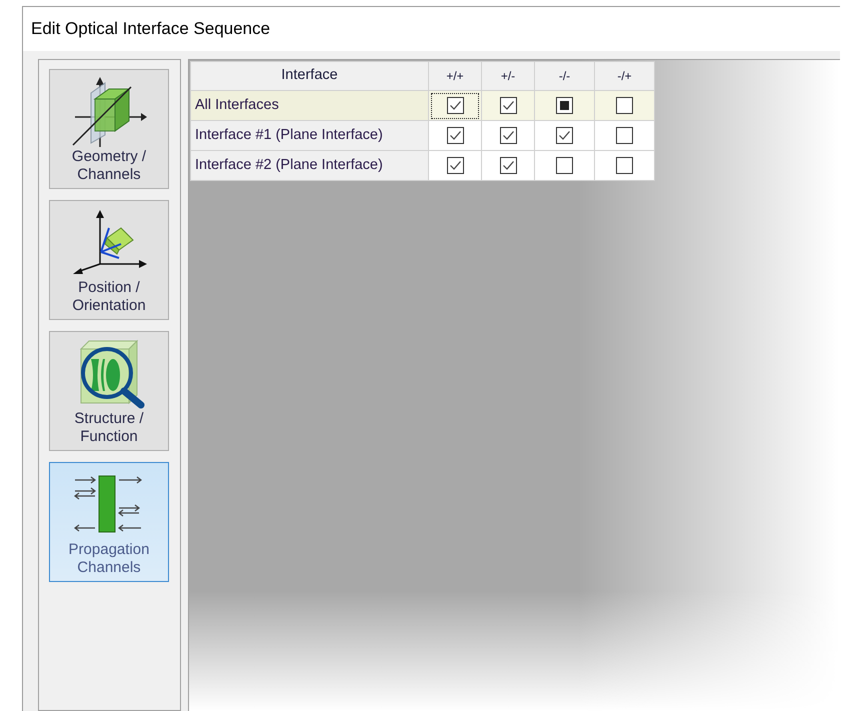  What do you see at coordinates (309, 105) in the screenshot?
I see `row-header: All Interfaces` at bounding box center [309, 105].